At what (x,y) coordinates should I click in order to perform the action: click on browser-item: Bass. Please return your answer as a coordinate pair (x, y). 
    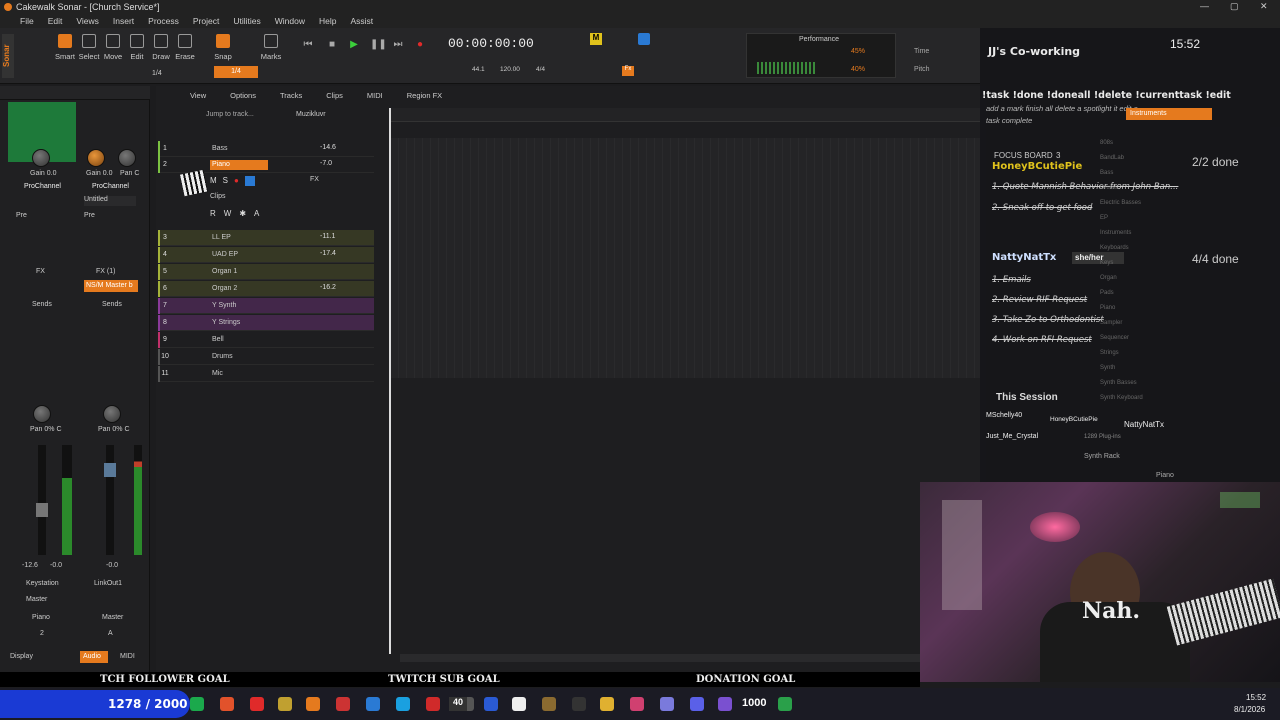
    Looking at the image, I should click on (1175, 177).